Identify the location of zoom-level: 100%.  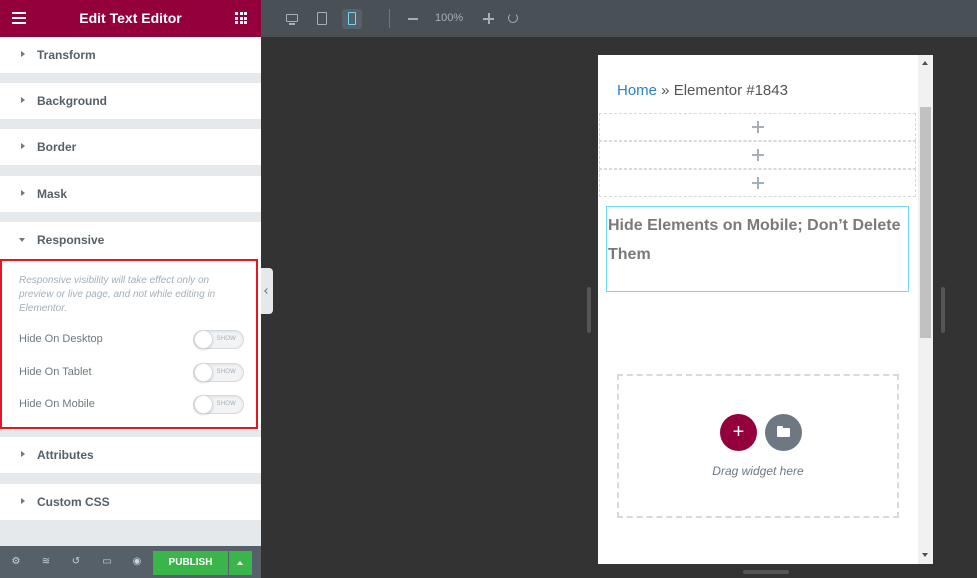
(449, 18).